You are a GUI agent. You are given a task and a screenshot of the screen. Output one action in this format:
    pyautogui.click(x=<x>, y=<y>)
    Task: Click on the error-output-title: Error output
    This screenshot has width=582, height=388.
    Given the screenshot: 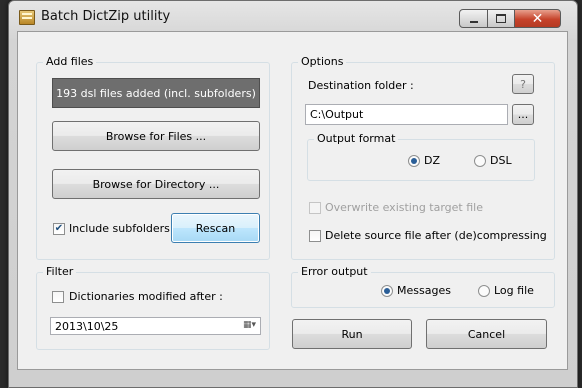 What is the action you would take?
    pyautogui.click(x=334, y=271)
    